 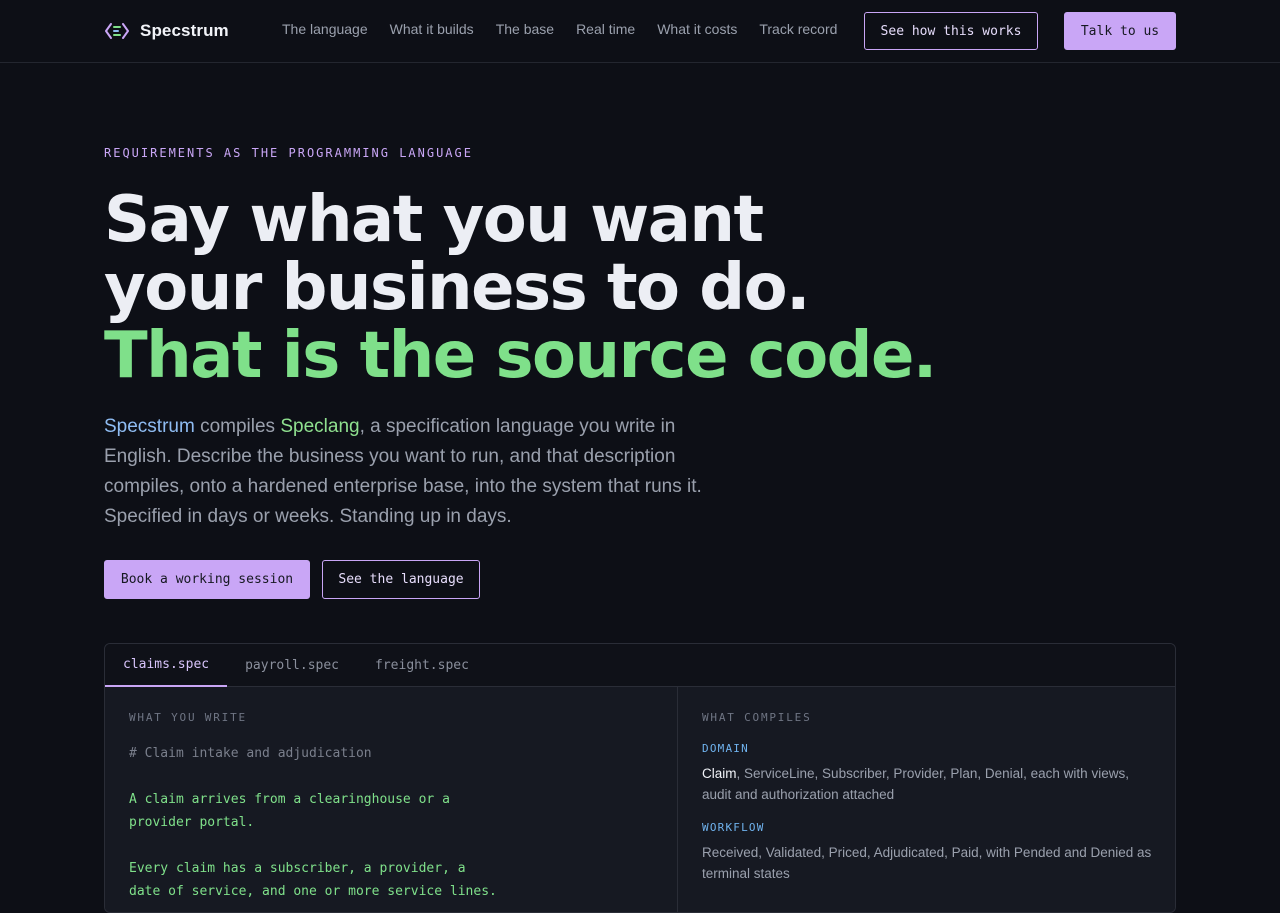 I want to click on bracket-lines-icon, so click(x=117, y=31).